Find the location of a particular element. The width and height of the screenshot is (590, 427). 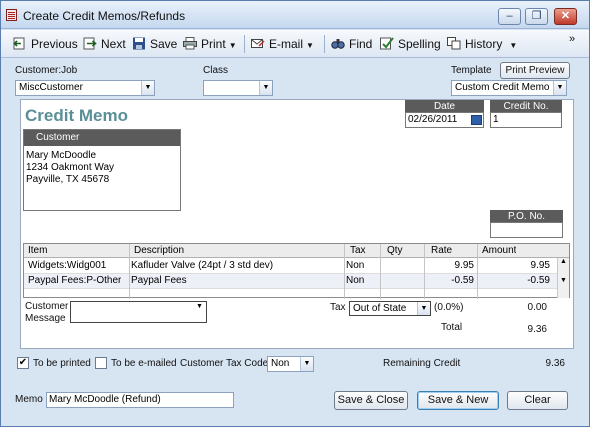

customer-address-header: Customer is located at coordinates (102, 138).